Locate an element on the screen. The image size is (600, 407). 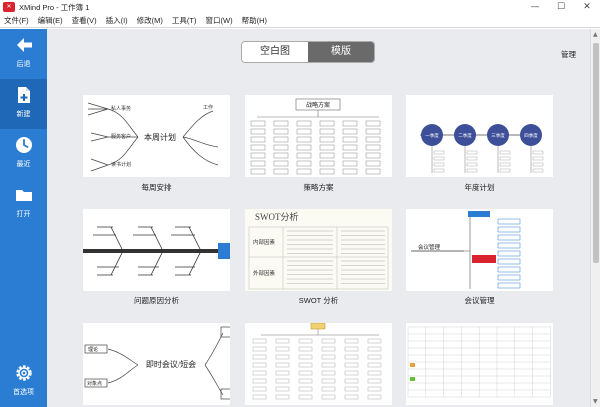
template-label: 问题原因分析 is located at coordinates (156, 300).